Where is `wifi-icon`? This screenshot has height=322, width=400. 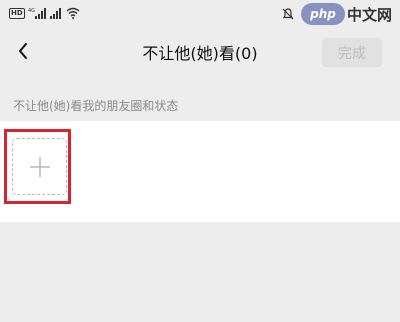 wifi-icon is located at coordinates (73, 13).